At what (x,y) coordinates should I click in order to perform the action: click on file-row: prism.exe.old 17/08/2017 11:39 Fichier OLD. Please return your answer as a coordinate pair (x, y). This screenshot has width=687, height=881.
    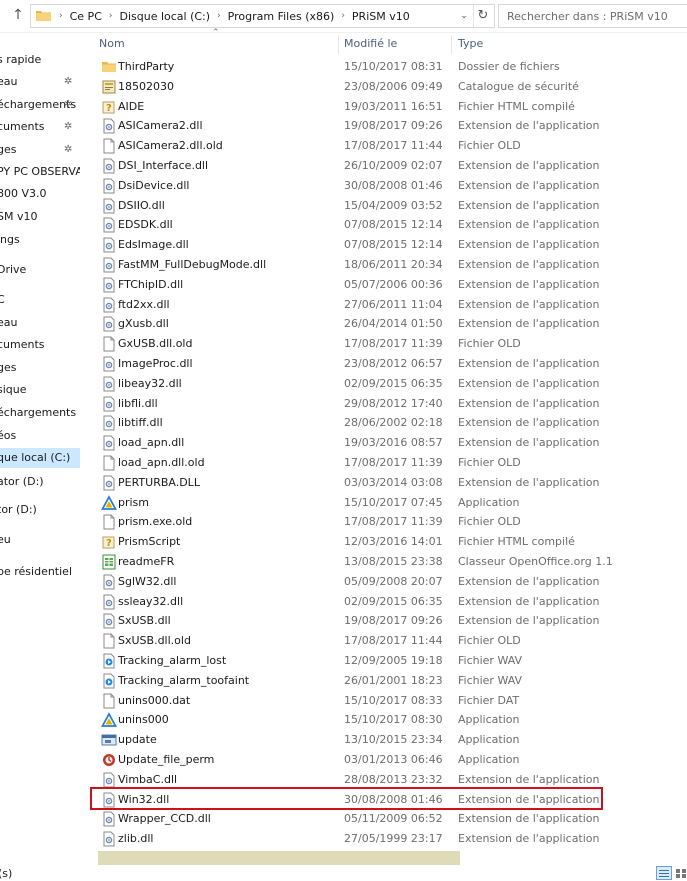
    Looking at the image, I should click on (388, 522).